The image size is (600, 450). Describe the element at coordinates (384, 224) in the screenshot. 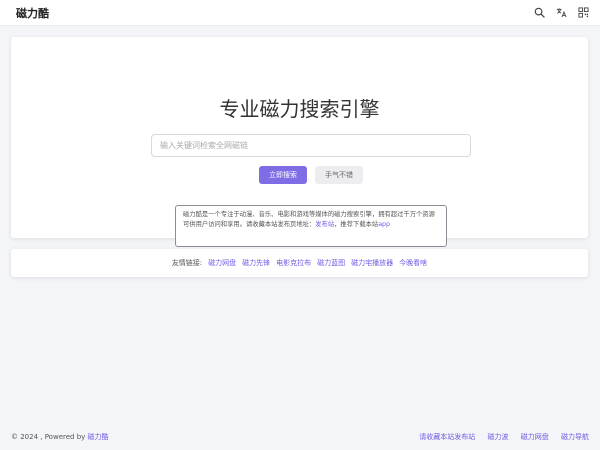

I see `download-app-link: app` at that location.